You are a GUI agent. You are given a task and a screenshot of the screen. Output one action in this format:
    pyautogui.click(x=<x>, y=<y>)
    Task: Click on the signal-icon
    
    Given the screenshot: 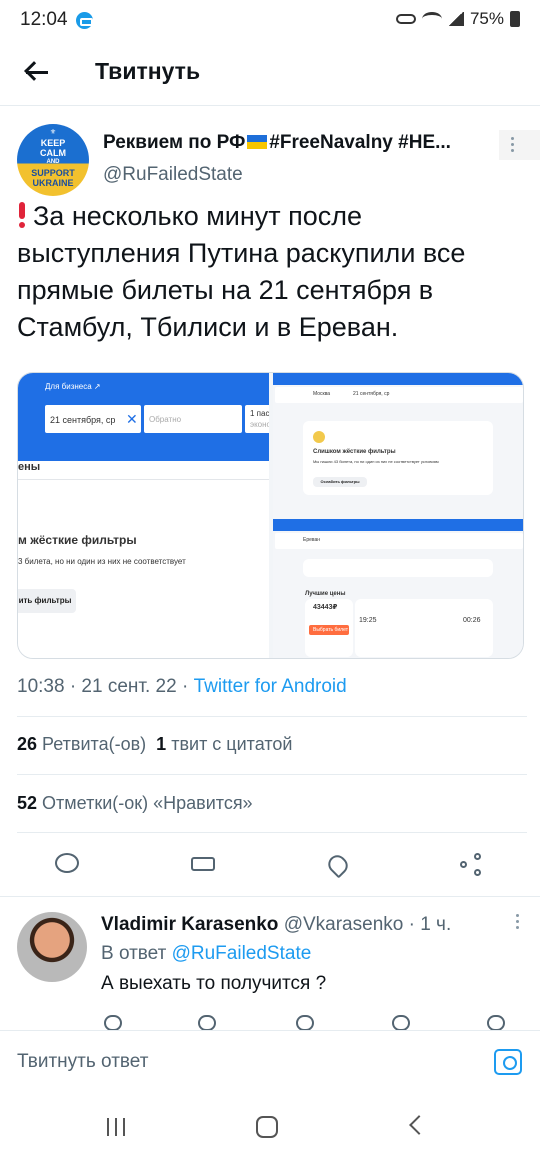 What is the action you would take?
    pyautogui.click(x=455, y=19)
    